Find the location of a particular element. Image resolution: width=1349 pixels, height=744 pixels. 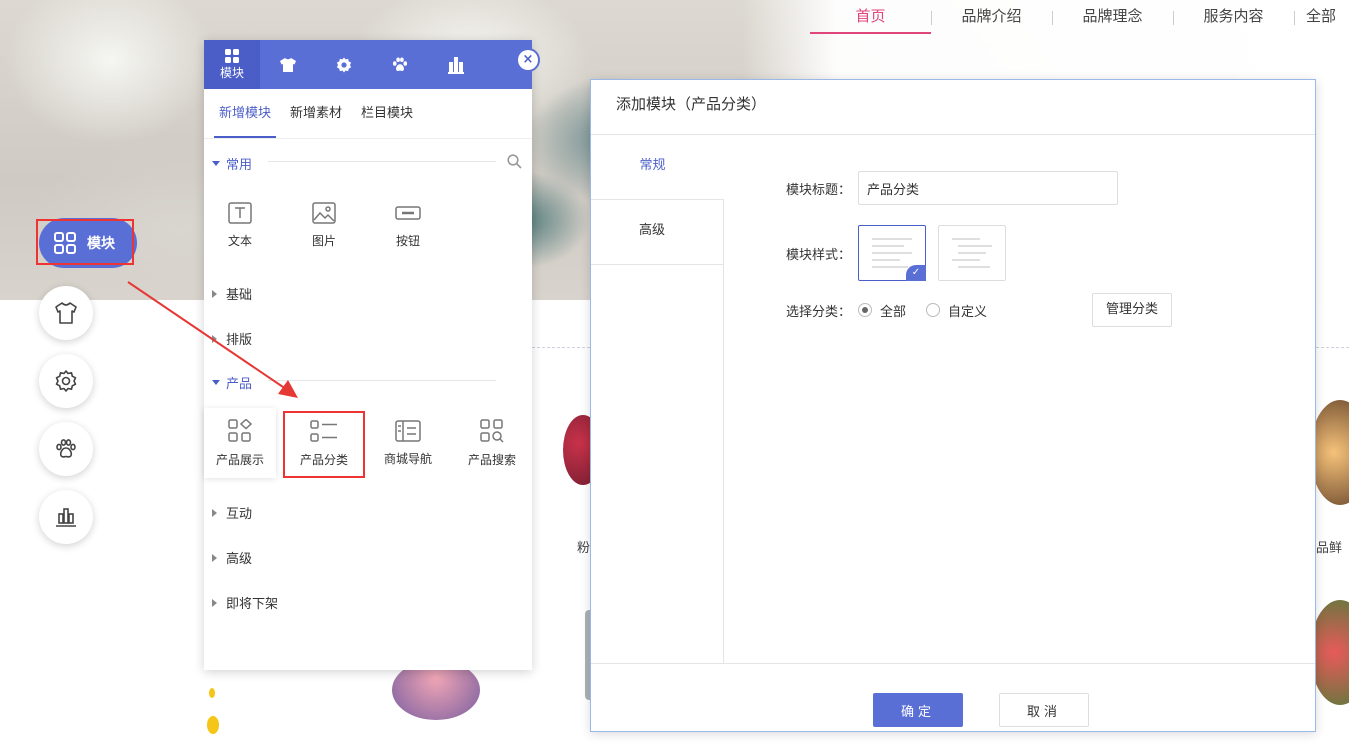

form-row-style: 模块样式： ✓ is located at coordinates (902, 253).